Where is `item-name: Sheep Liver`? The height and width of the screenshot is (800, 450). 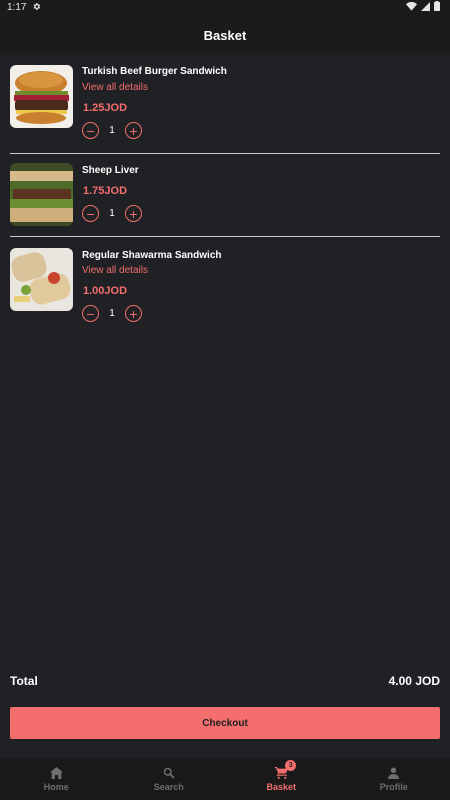 item-name: Sheep Liver is located at coordinates (110, 170).